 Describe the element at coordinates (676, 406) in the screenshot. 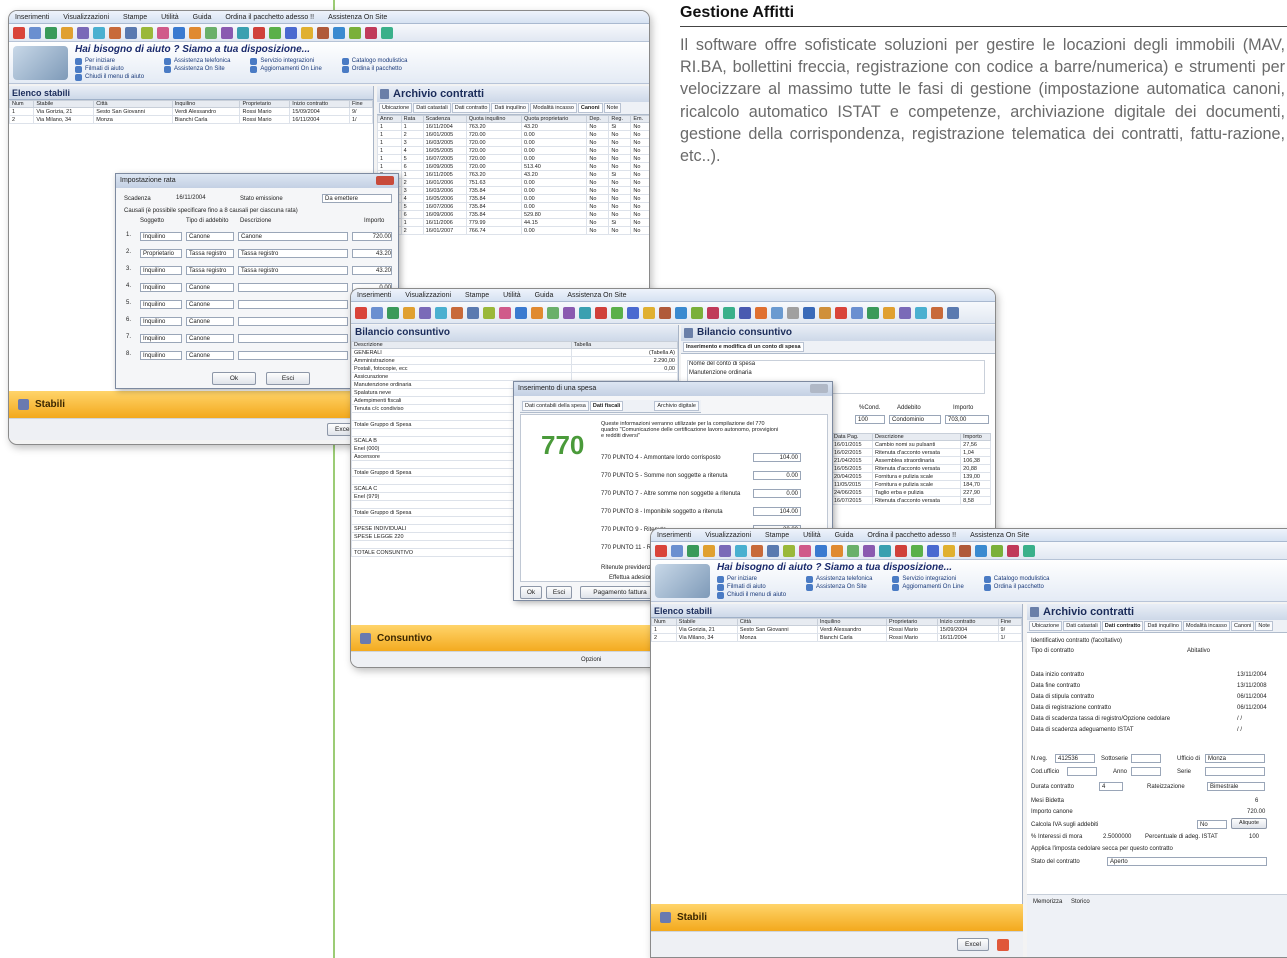

I see `tab-archivio-digitale: Archivio digitale` at that location.